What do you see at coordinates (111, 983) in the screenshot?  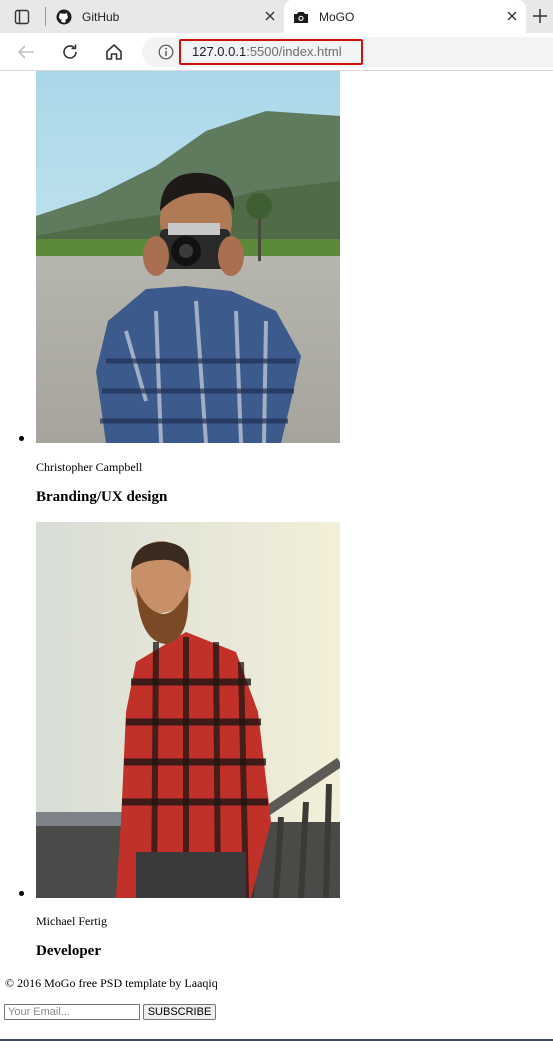 I see `footer-copyright: © 2016 MoGo free PSD template by Laaqiq` at bounding box center [111, 983].